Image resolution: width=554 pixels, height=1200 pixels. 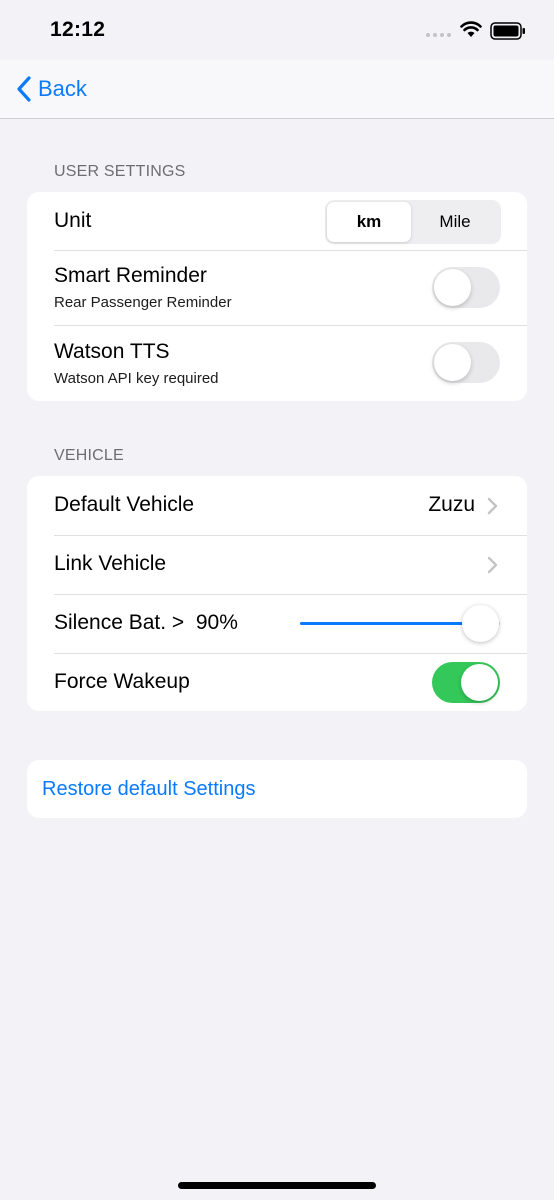 What do you see at coordinates (149, 789) in the screenshot?
I see `restore-defaults-label: Restore default Settings` at bounding box center [149, 789].